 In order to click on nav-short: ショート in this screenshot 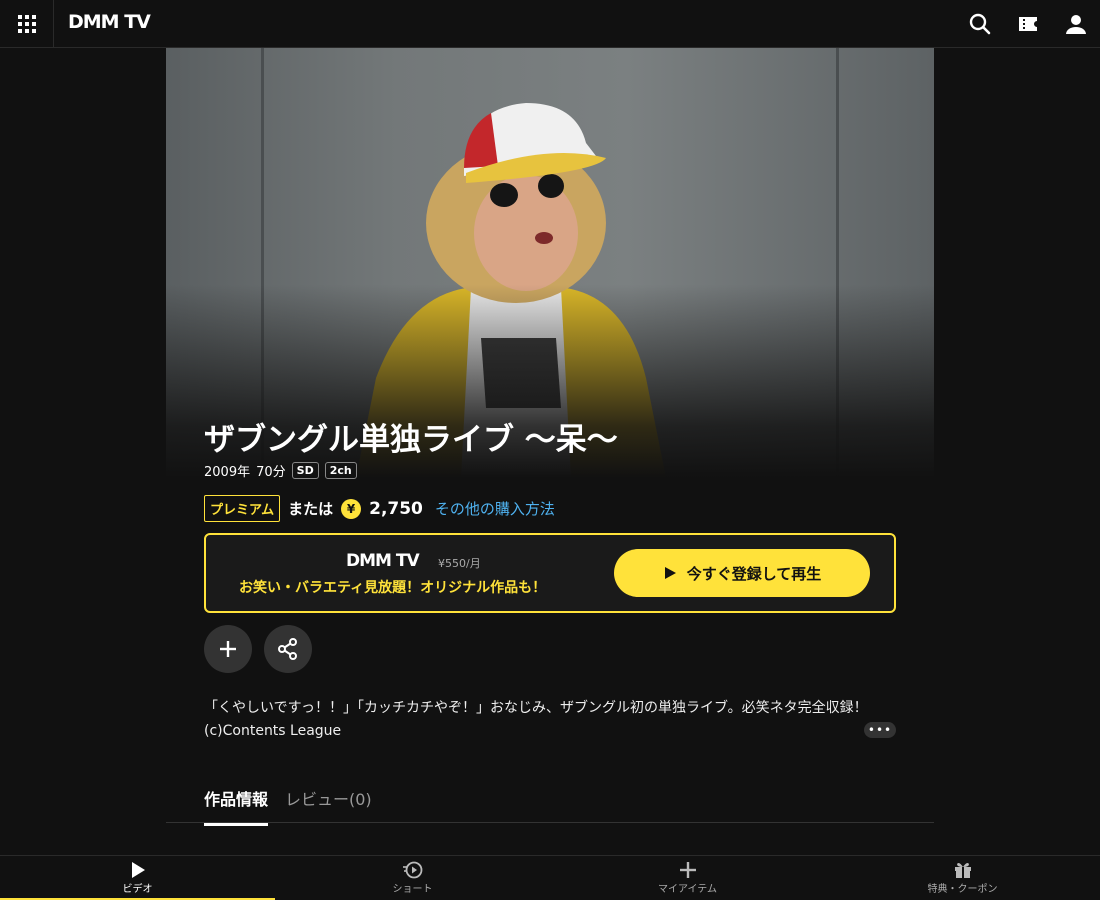, I will do `click(412, 878)`.